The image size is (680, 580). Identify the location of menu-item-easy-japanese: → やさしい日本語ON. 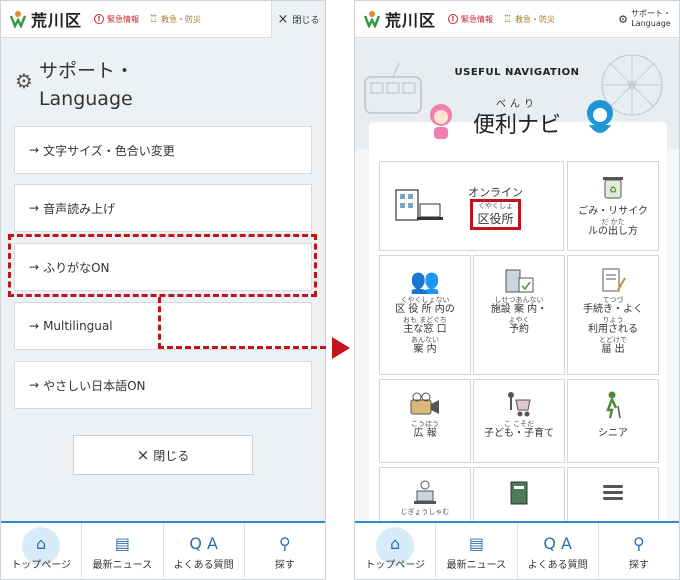
(163, 385).